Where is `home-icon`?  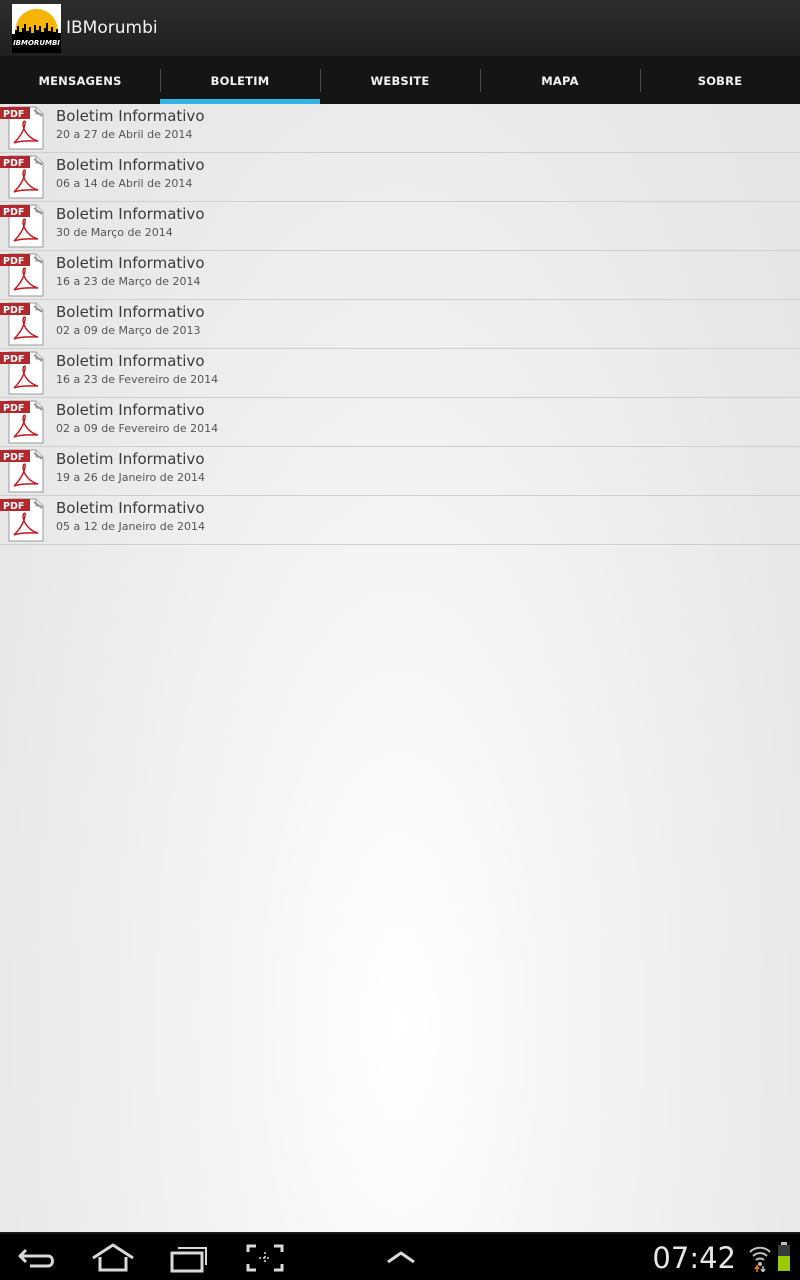 home-icon is located at coordinates (113, 1258).